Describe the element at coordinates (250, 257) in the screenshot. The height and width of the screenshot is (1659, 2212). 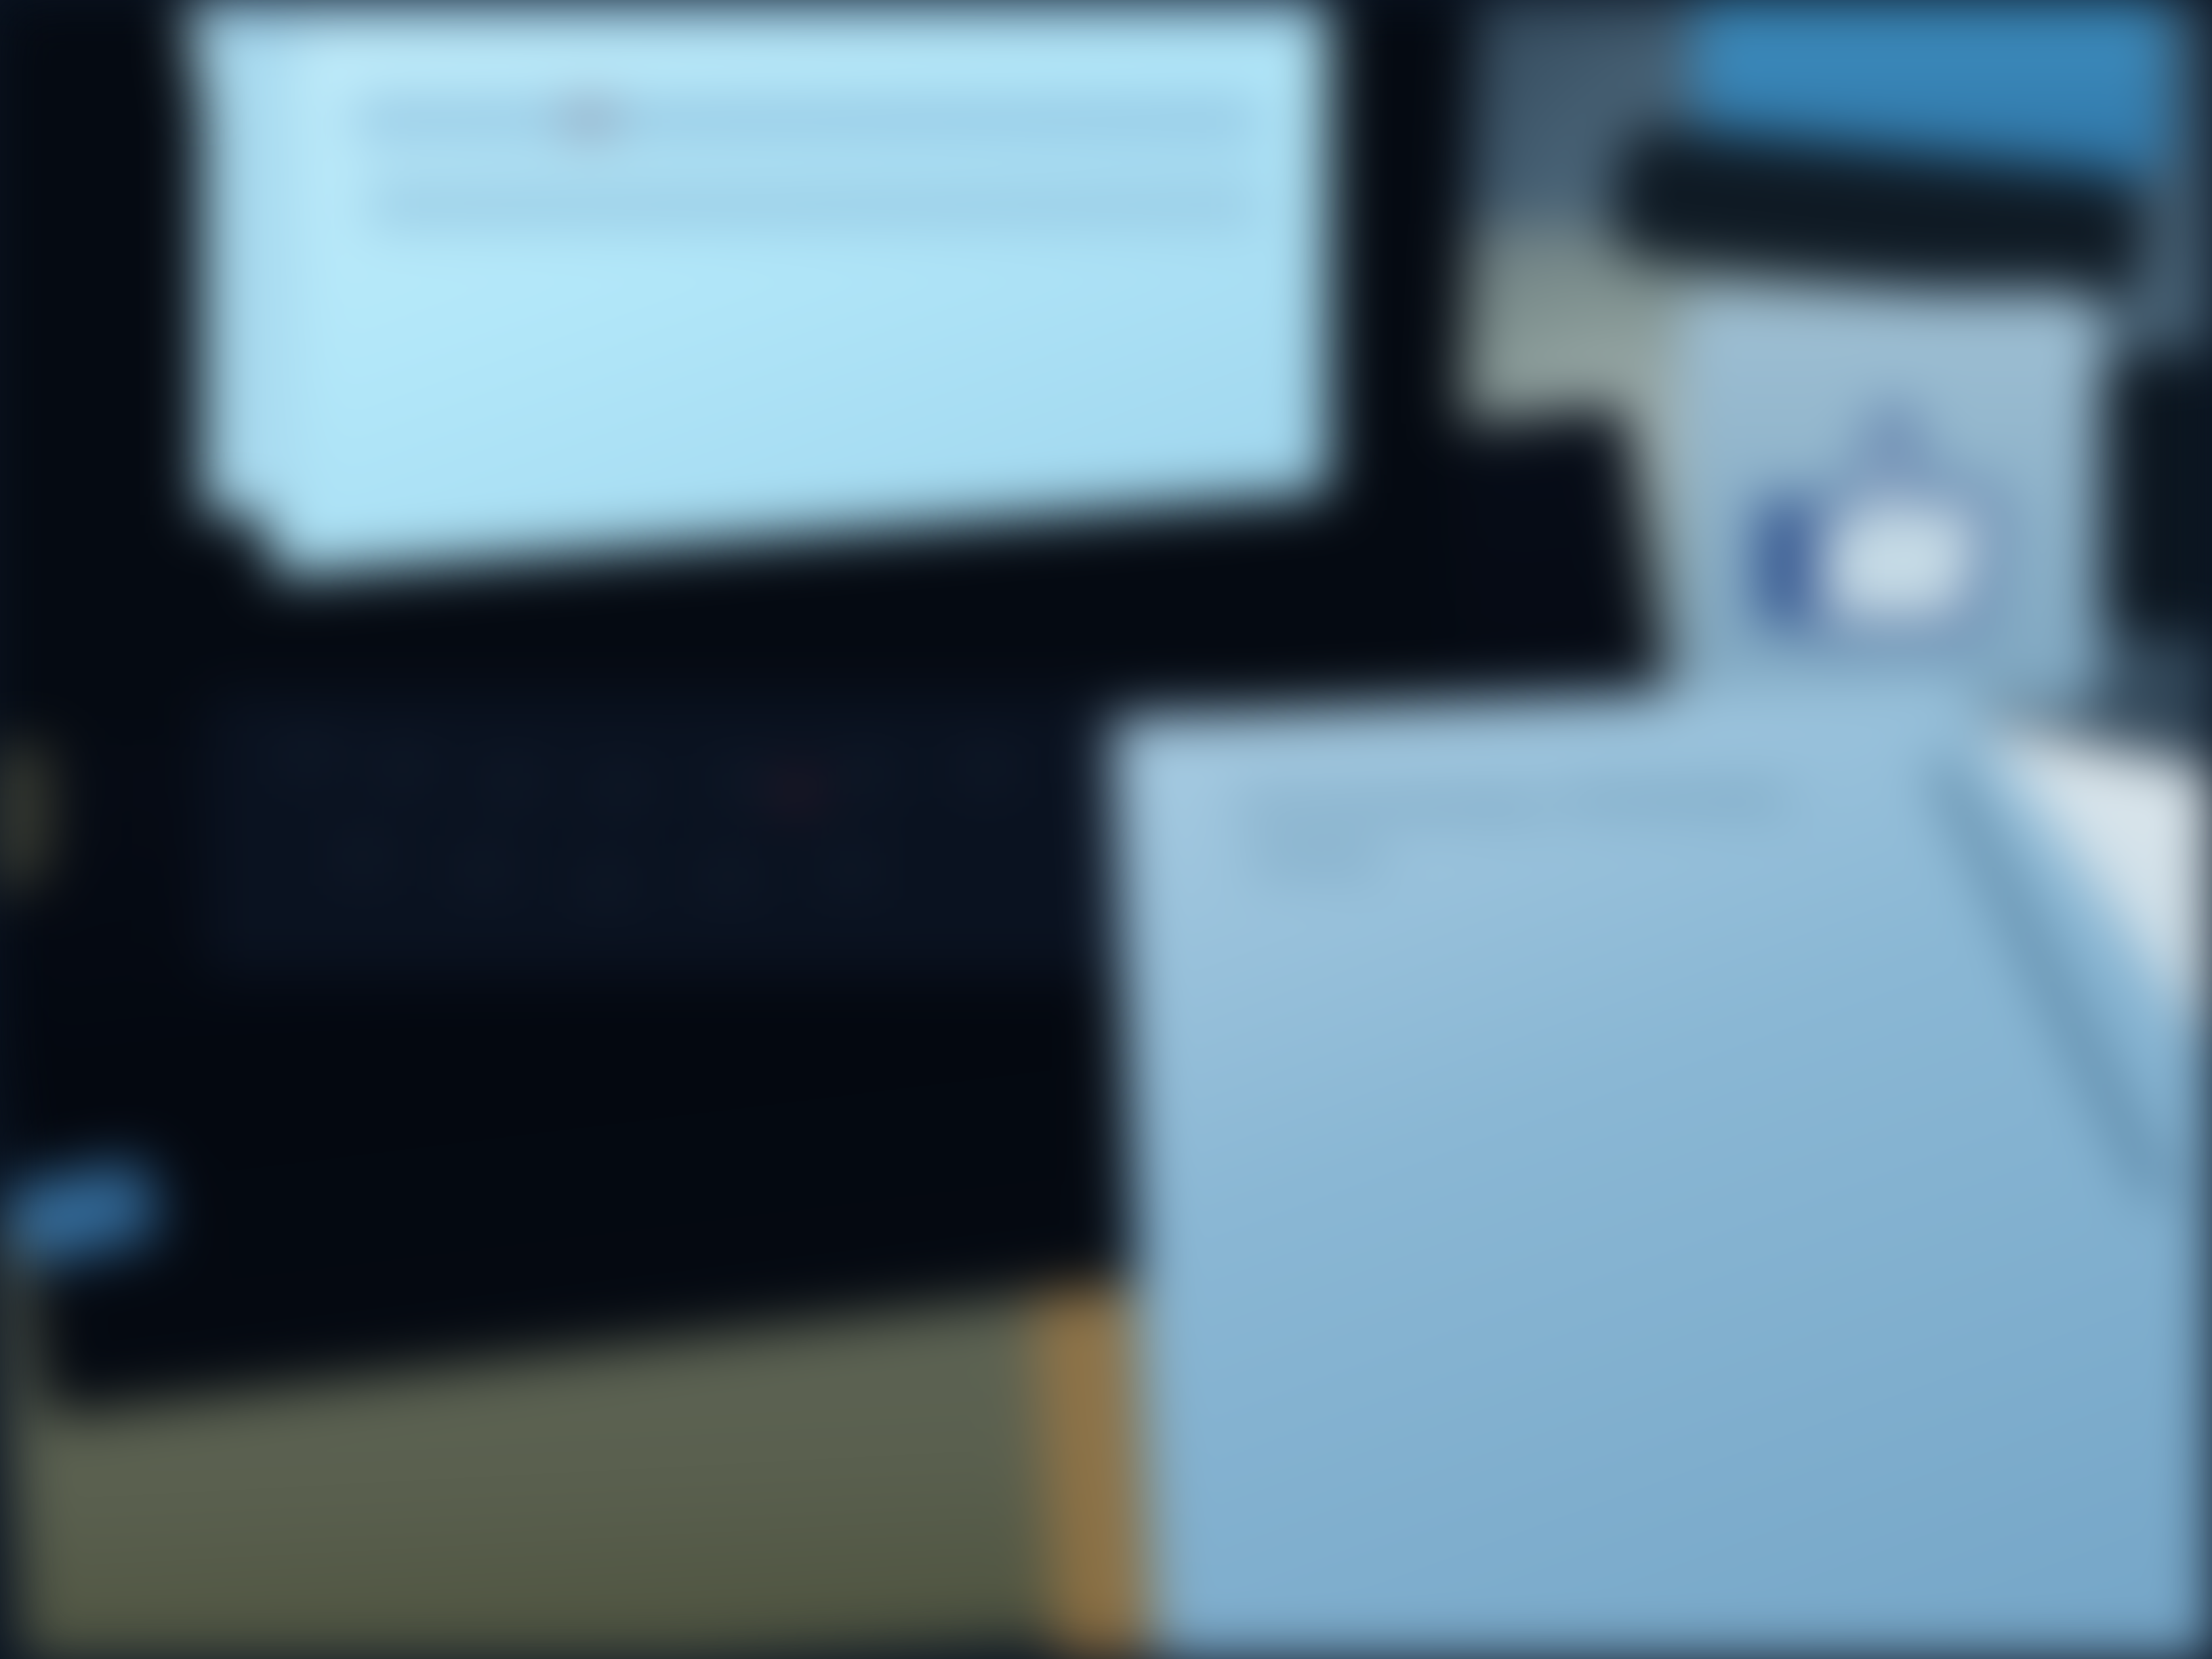
I see `screen-sidebar` at that location.